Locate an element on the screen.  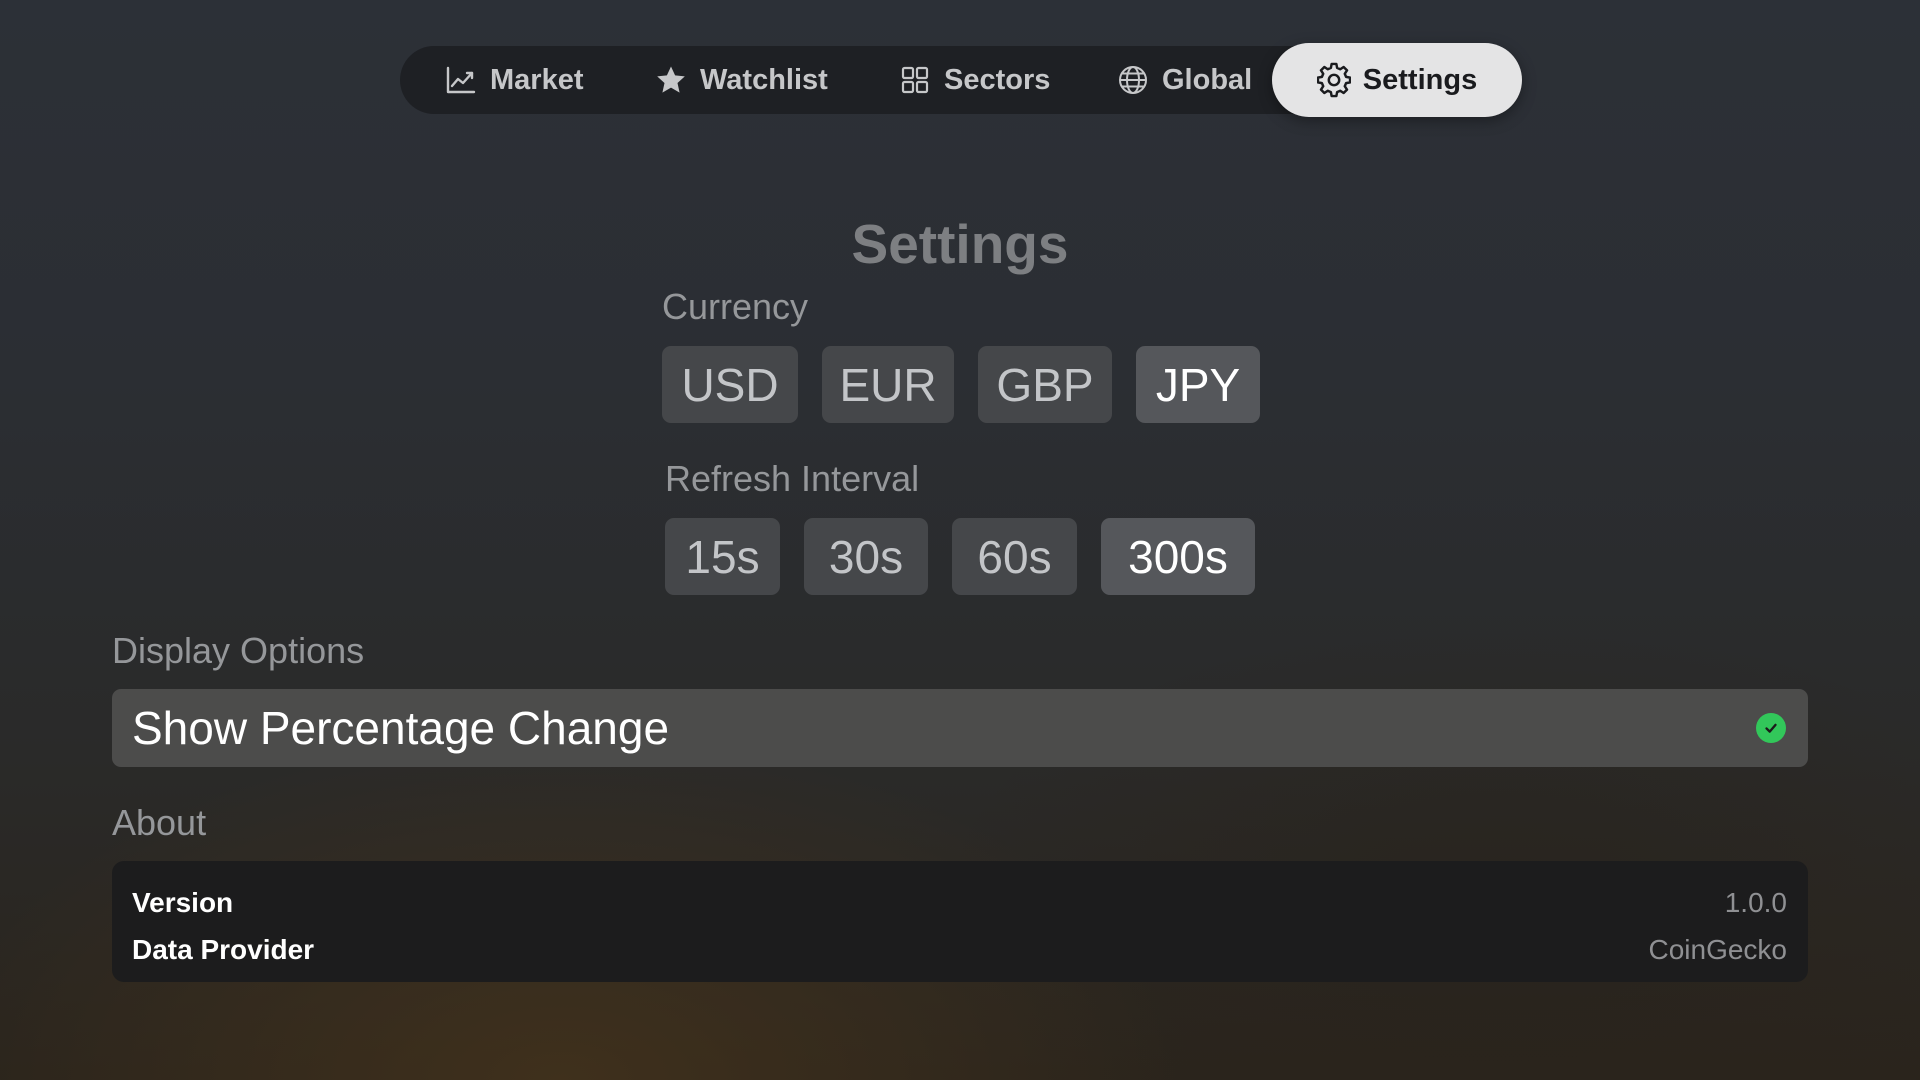
refresh-option-60s: 60s is located at coordinates (1014, 556).